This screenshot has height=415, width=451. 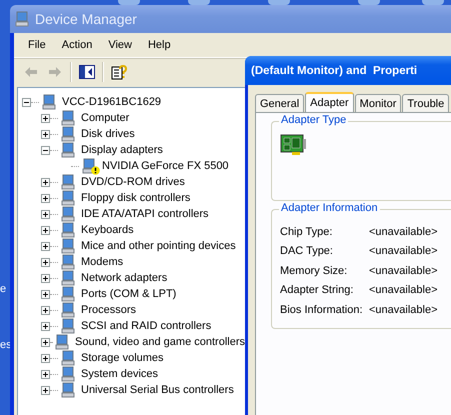 What do you see at coordinates (165, 166) in the screenshot?
I see `tree-item: NVIDIA GeForce FX 5500` at bounding box center [165, 166].